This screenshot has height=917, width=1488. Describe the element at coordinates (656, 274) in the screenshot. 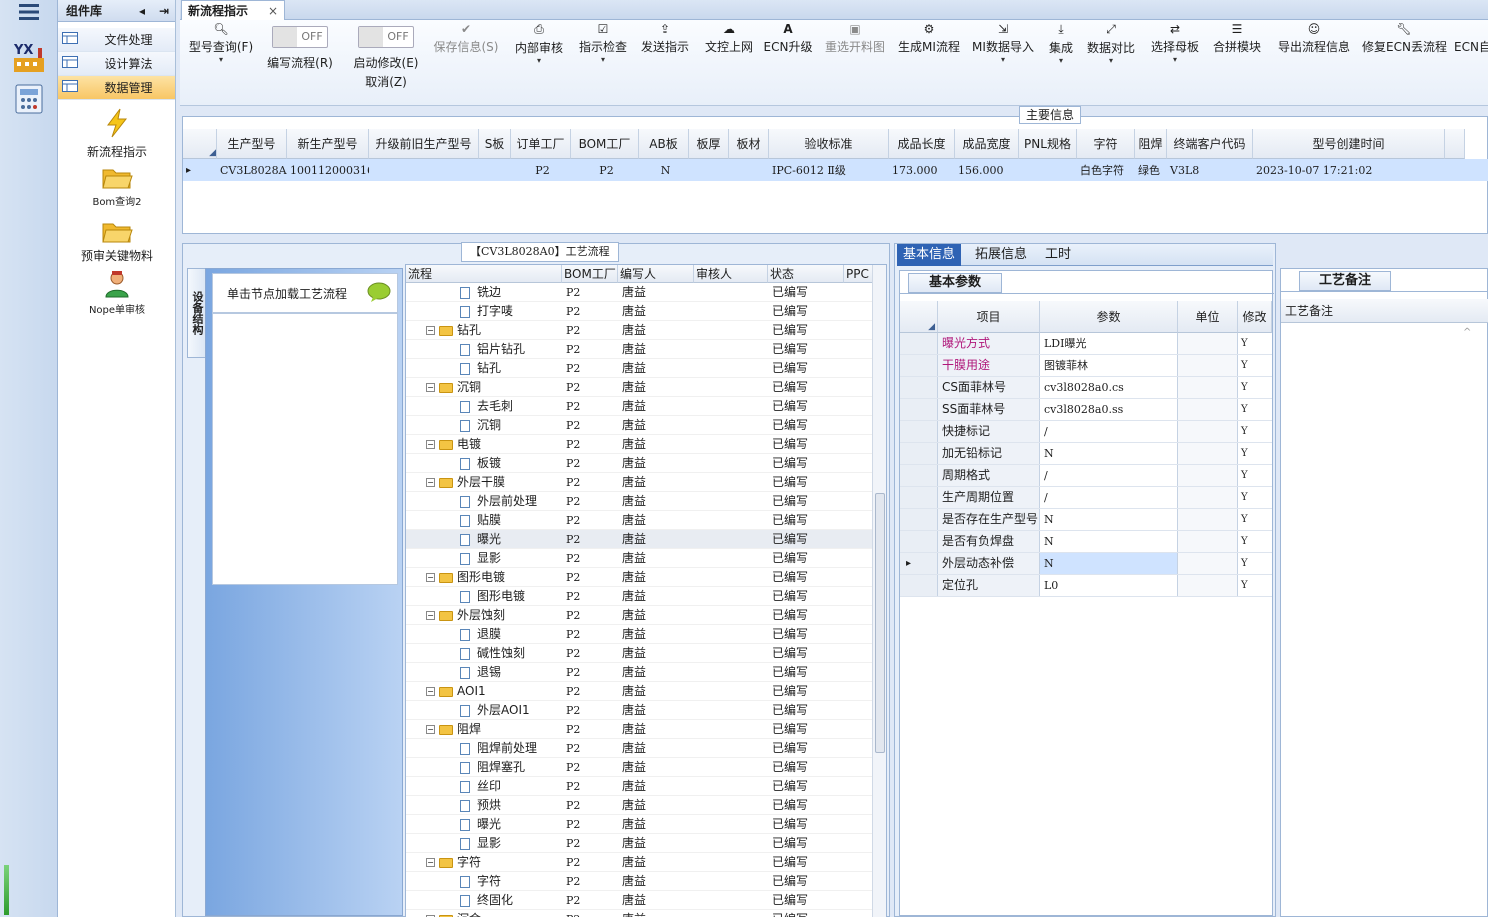

I see `column-header: 编写人` at that location.